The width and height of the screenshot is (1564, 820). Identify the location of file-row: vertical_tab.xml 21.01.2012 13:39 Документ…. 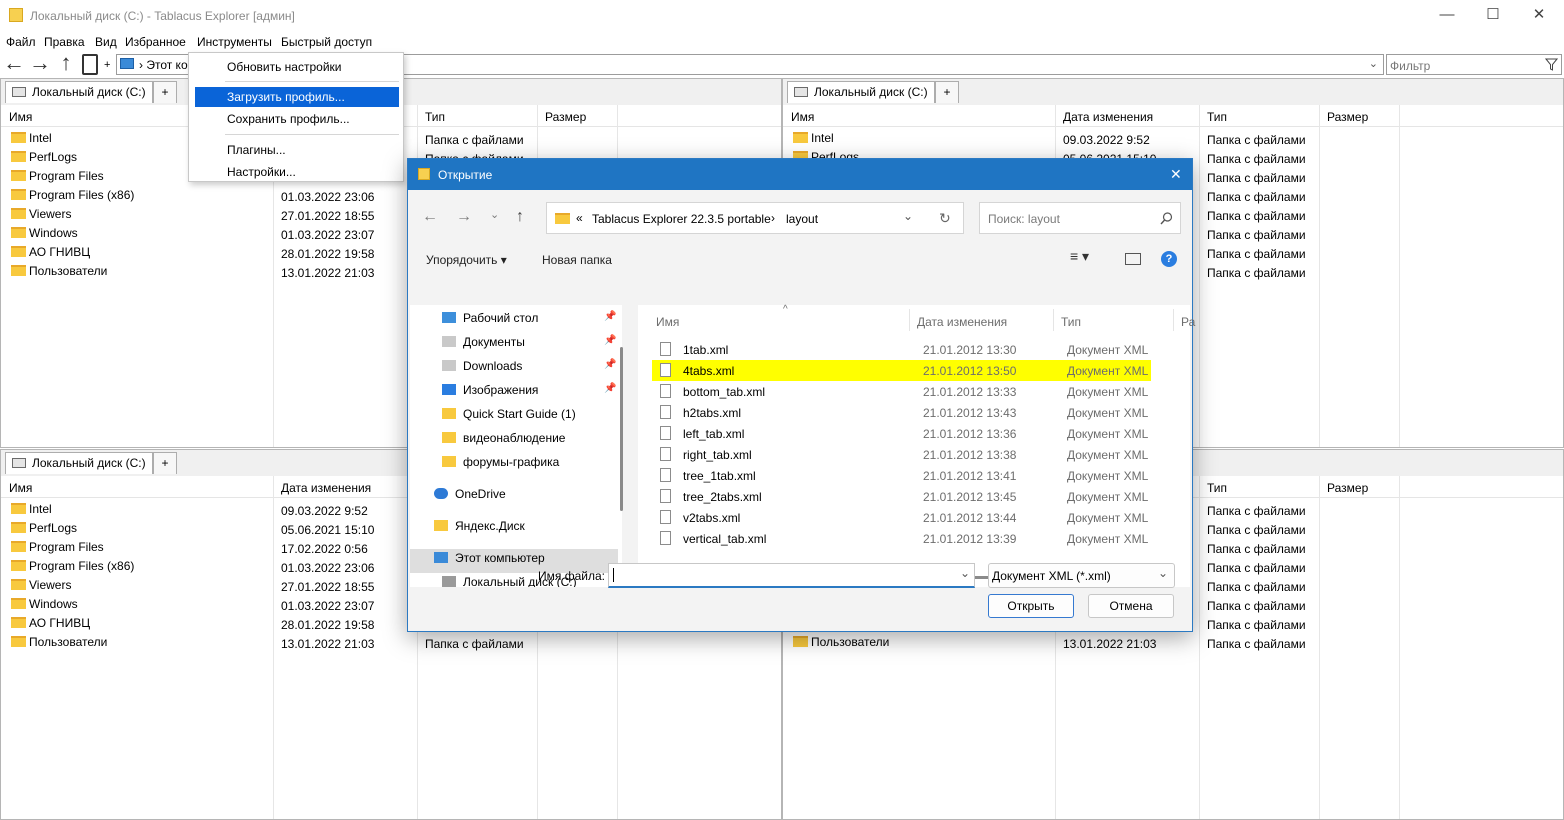
(902, 538).